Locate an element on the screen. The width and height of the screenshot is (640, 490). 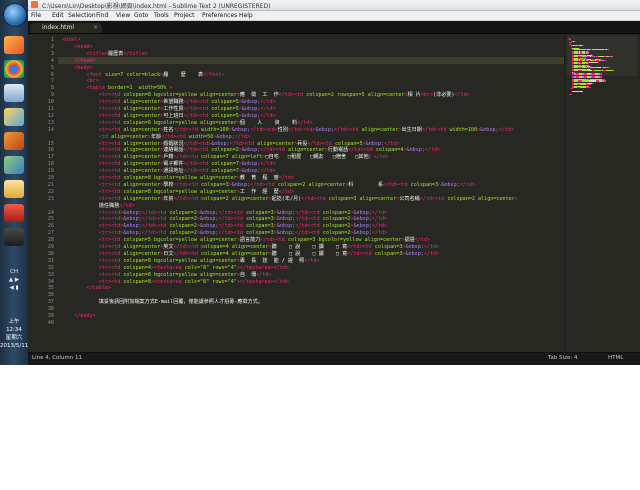
status-syntax: HTML is located at coordinates (615, 358).